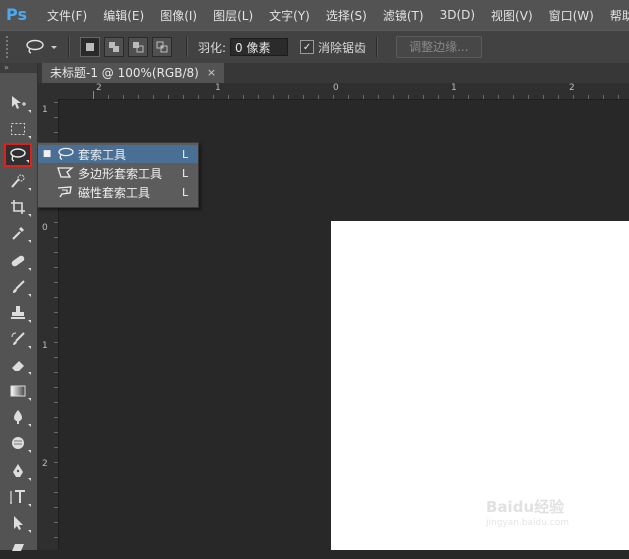 The height and width of the screenshot is (559, 629). I want to click on menu-window: 窗口(W), so click(571, 15).